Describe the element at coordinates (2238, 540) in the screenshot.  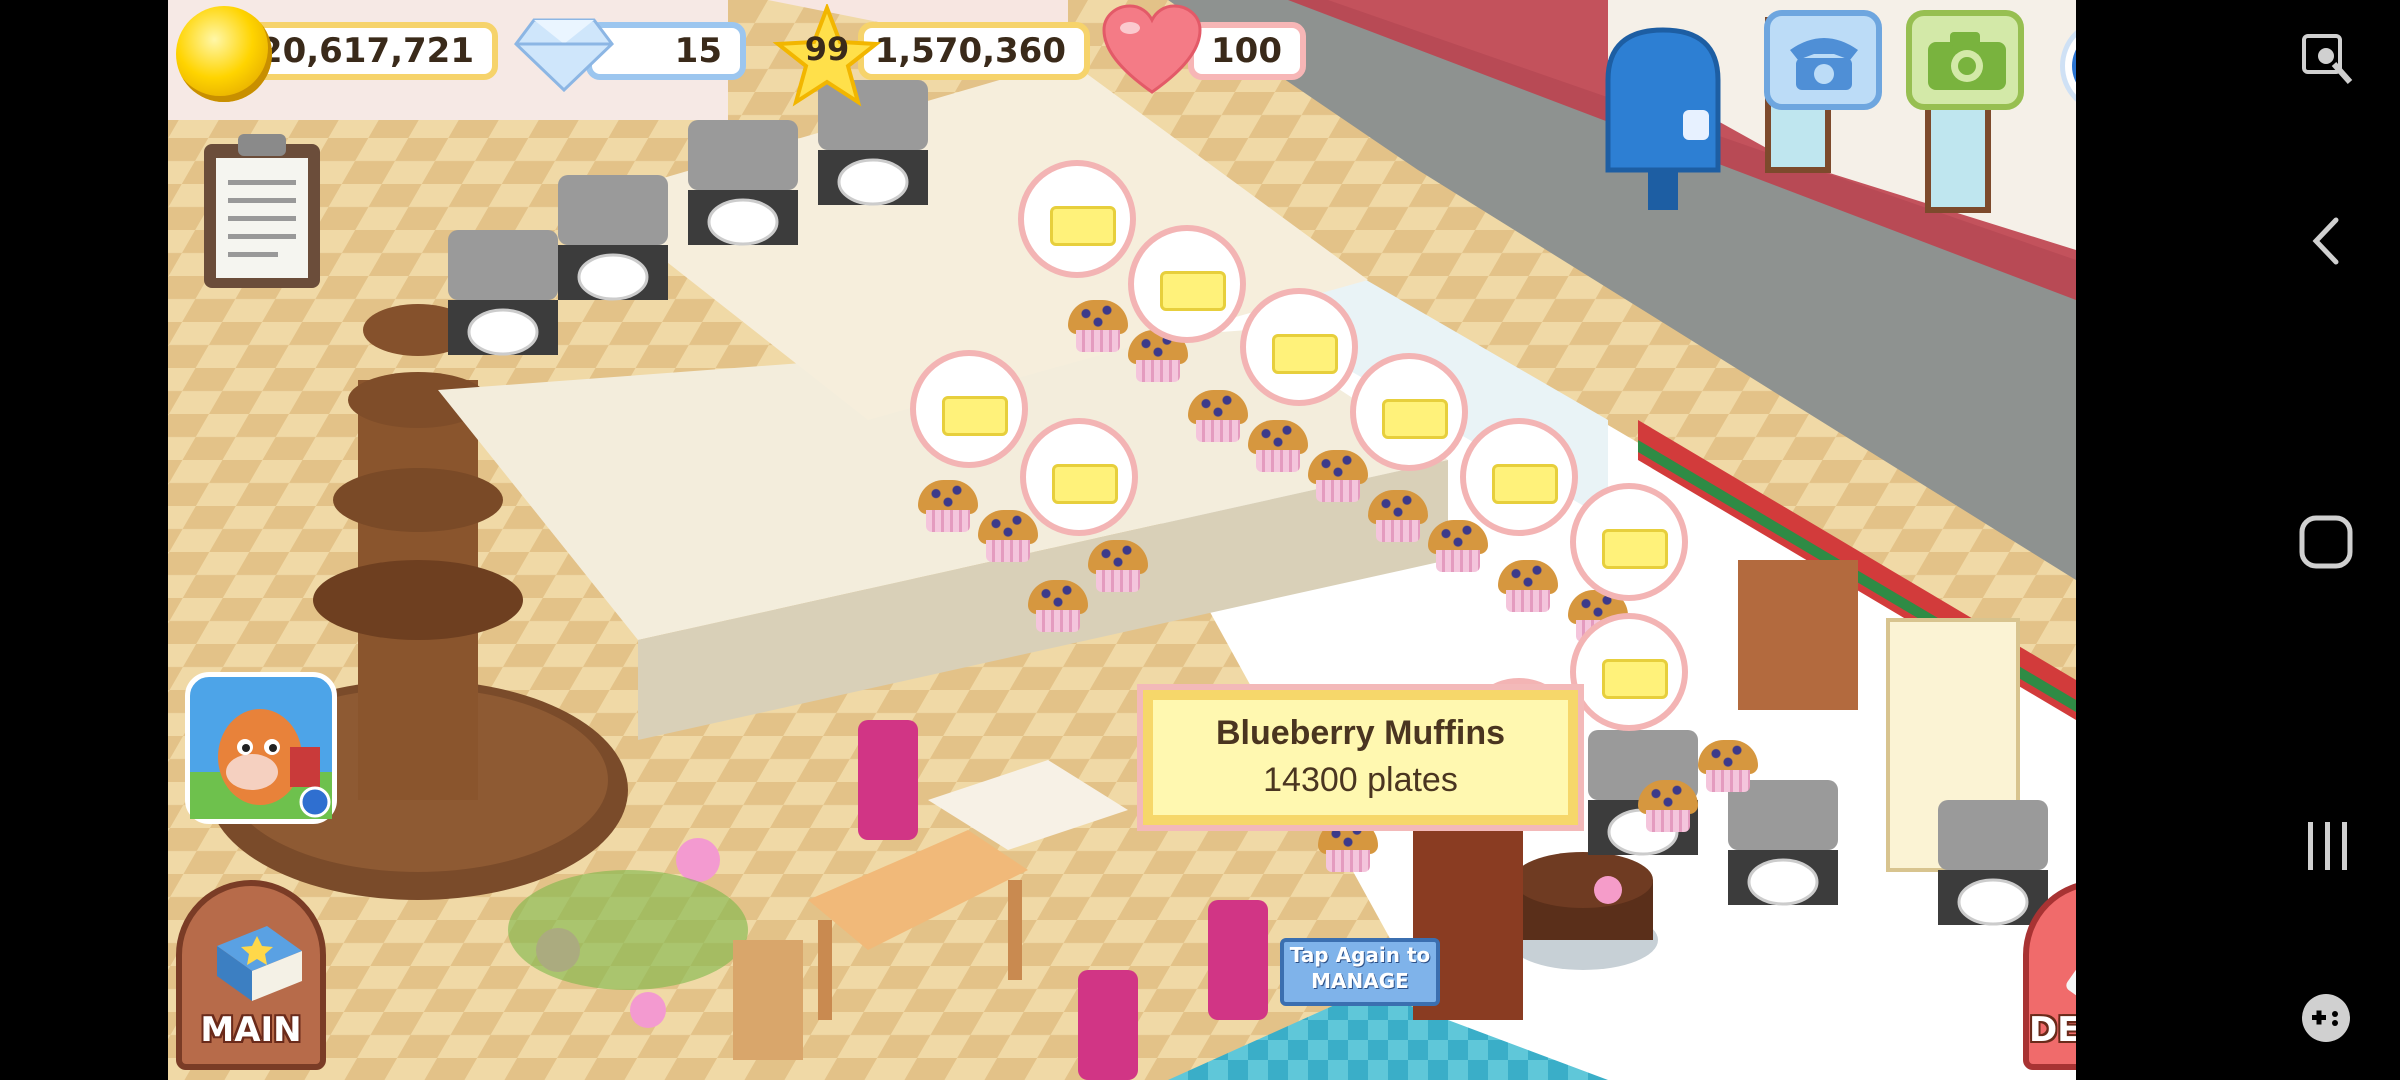
I see `system-navigation-bar` at that location.